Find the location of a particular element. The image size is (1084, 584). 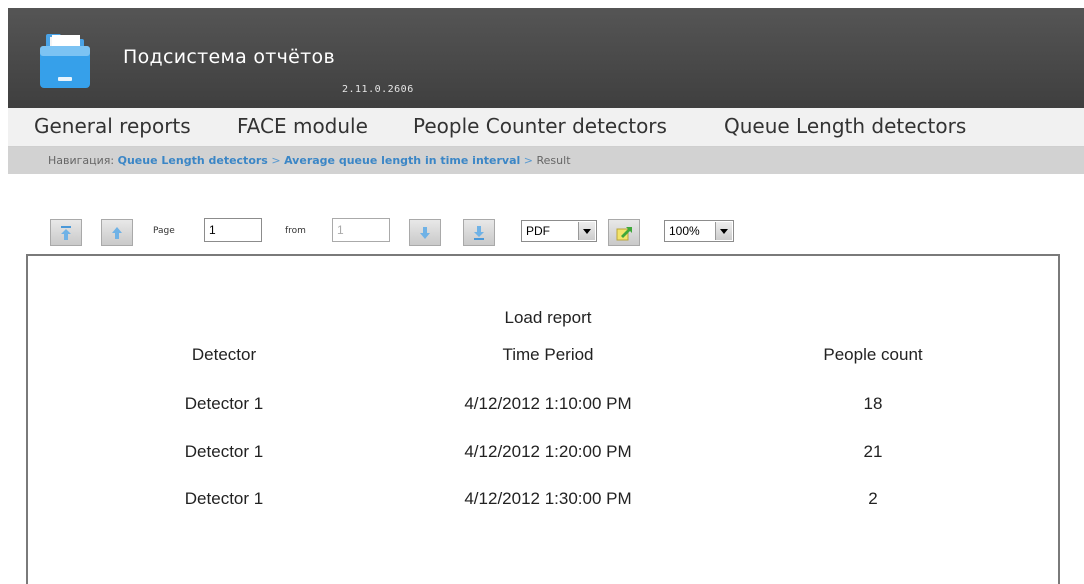

table-cell-people-count: 18 is located at coordinates (873, 403).